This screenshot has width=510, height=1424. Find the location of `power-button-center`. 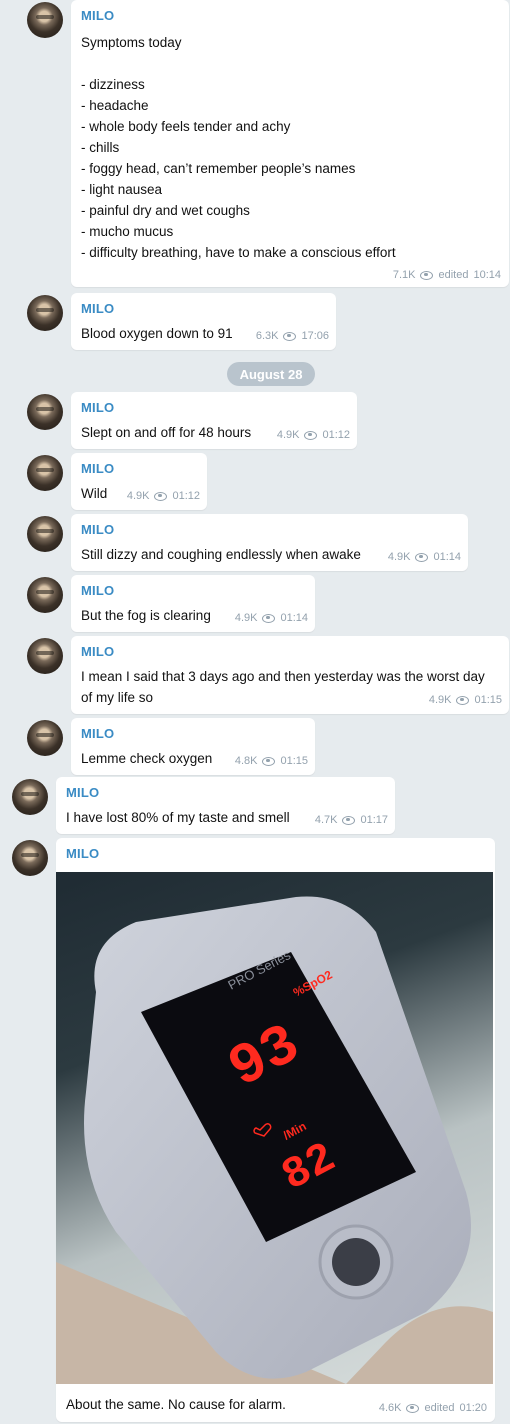

power-button-center is located at coordinates (356, 1262).